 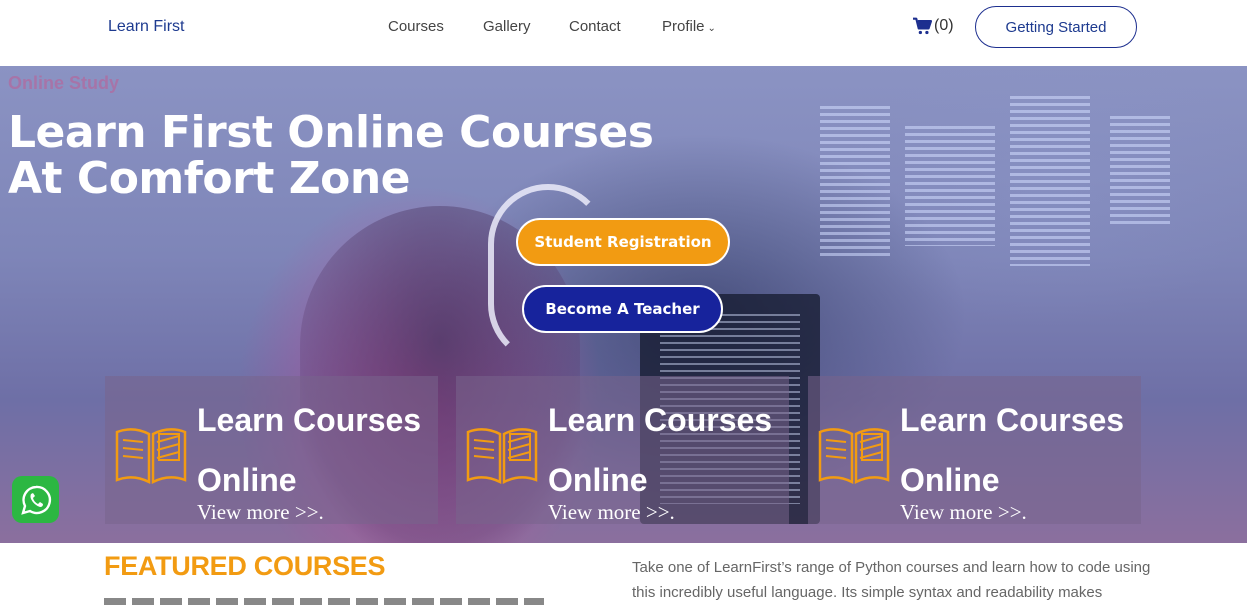 What do you see at coordinates (622, 309) in the screenshot?
I see `become-teacher-button: Become A Teacher` at bounding box center [622, 309].